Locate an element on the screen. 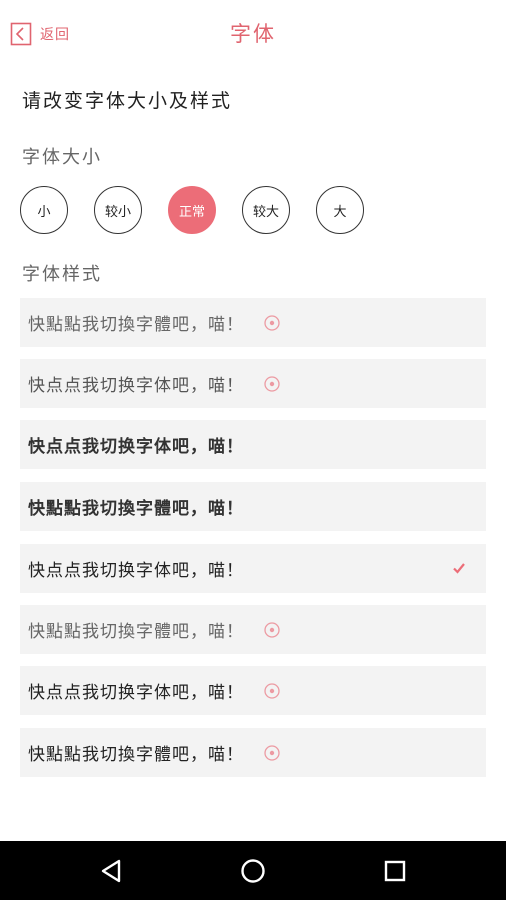 This screenshot has width=506, height=900. font-style-section-label: 字体样式 is located at coordinates (62, 274).